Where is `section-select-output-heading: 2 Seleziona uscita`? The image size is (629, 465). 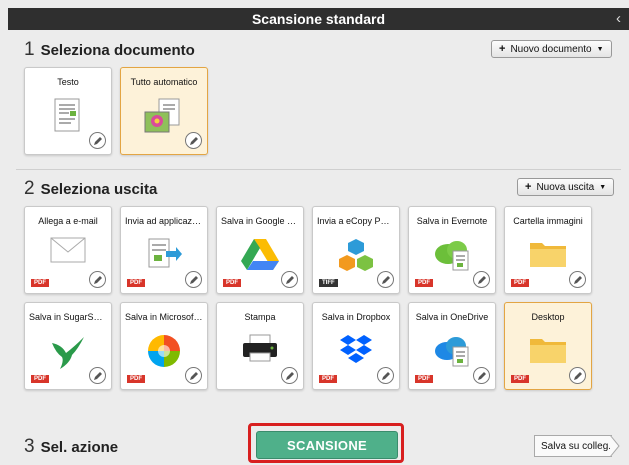 section-select-output-heading: 2 Seleziona uscita is located at coordinates (90, 189).